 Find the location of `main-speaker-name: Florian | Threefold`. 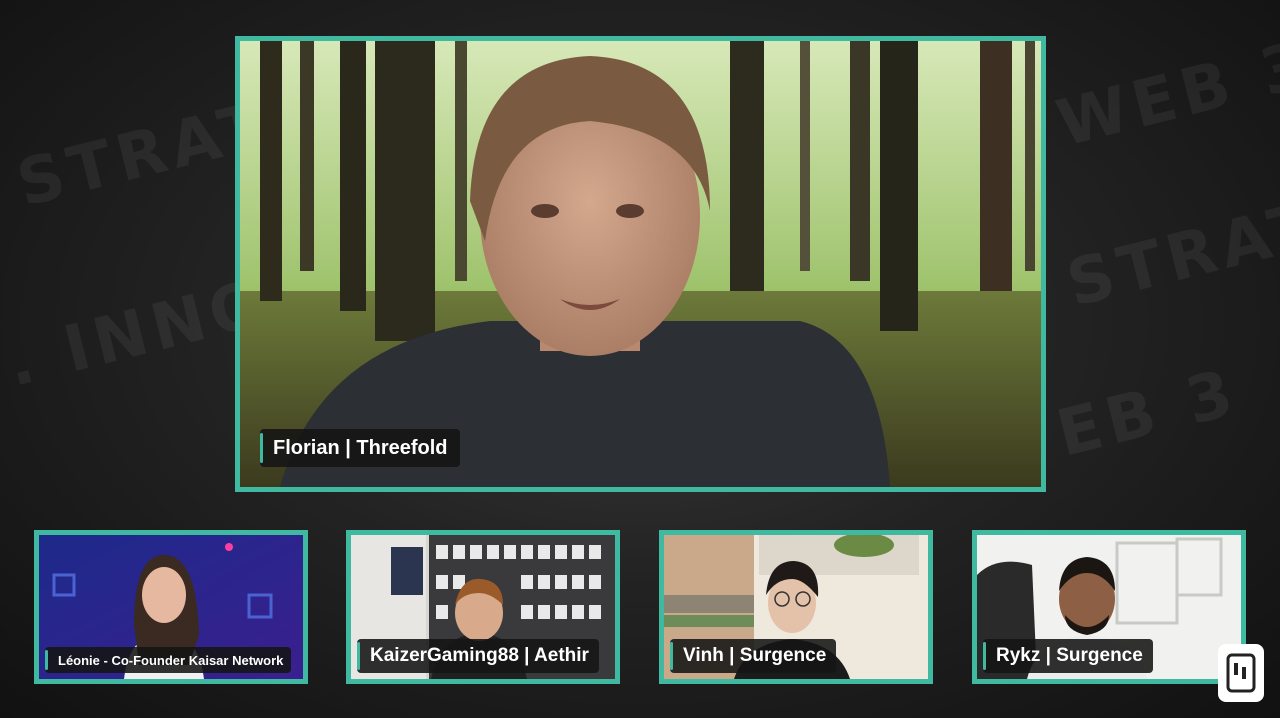

main-speaker-name: Florian | Threefold is located at coordinates (360, 447).